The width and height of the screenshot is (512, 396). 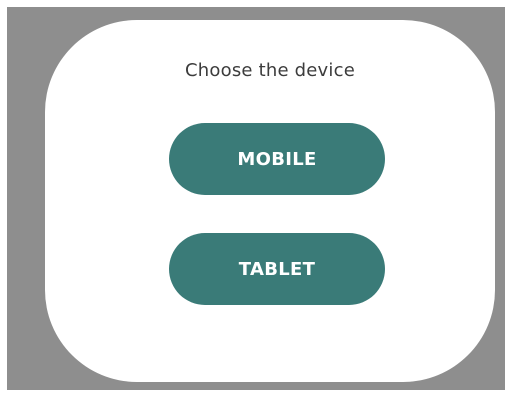 I want to click on mobile-button-label: MOBILE, so click(x=277, y=159).